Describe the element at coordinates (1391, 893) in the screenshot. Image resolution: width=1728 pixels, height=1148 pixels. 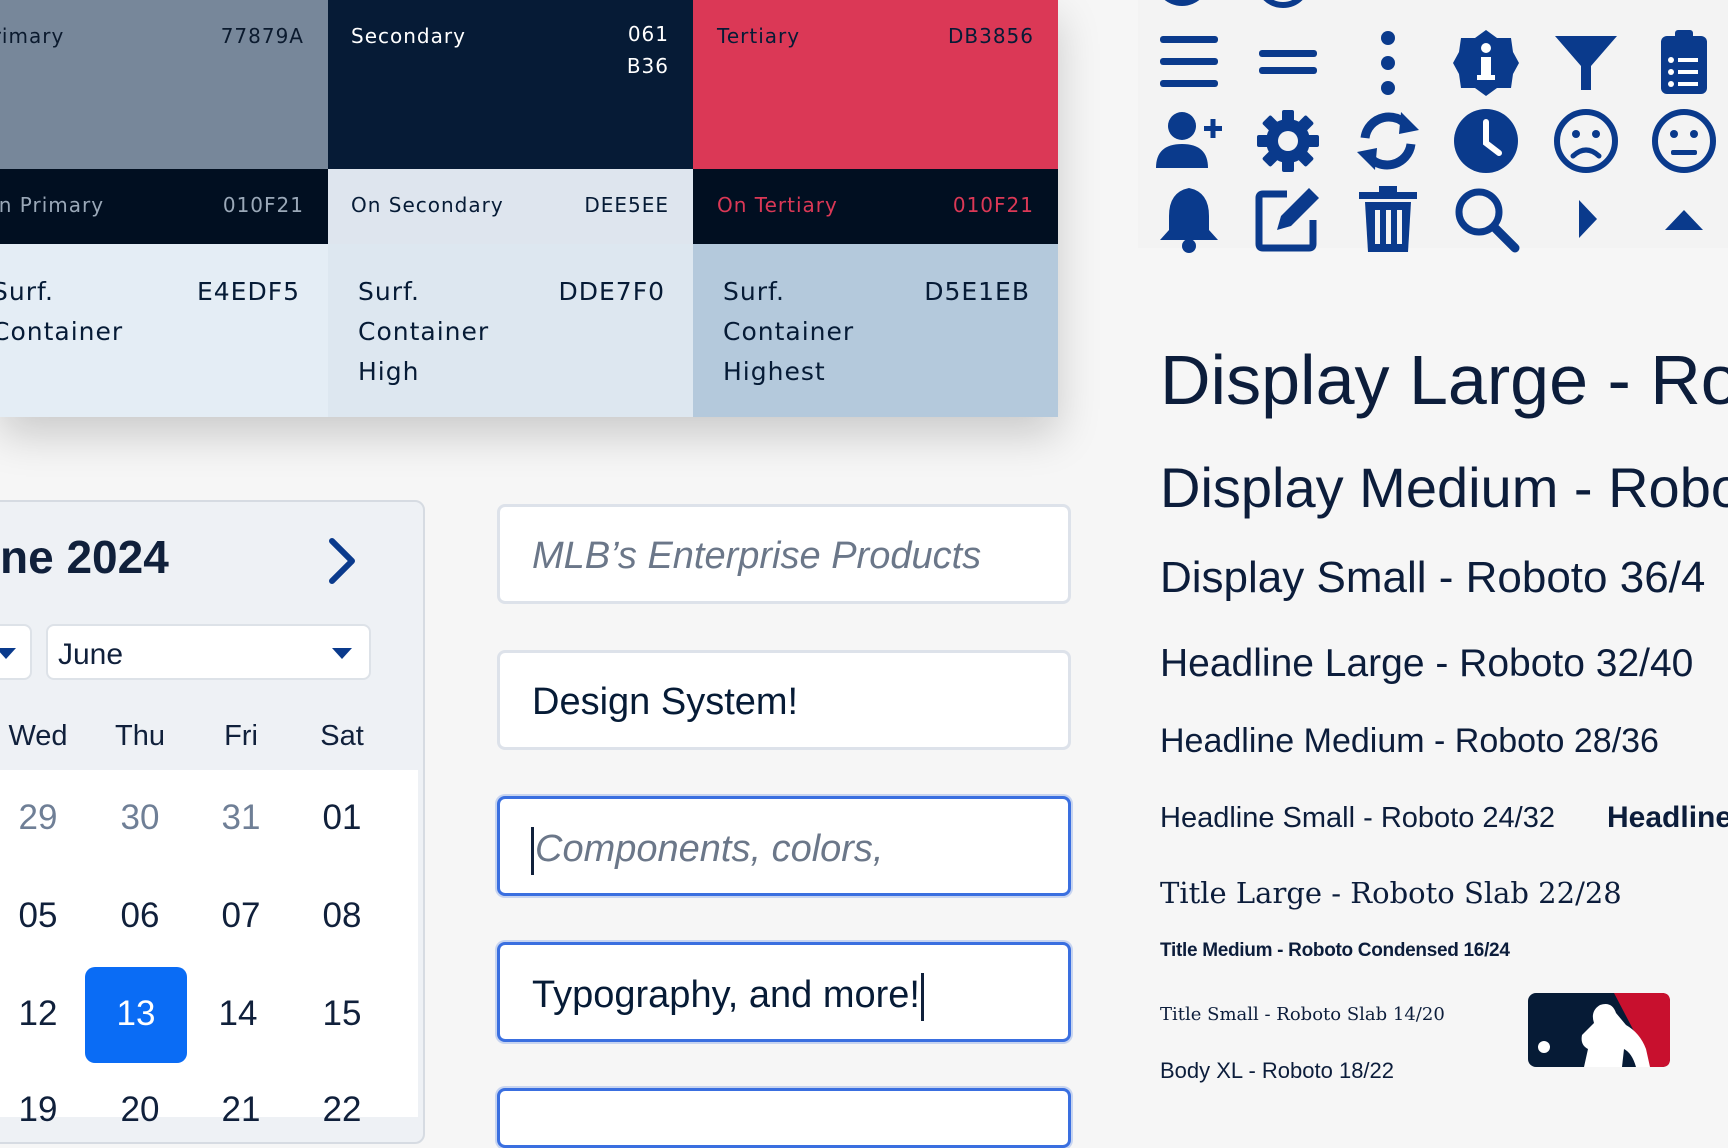
I see `type-title-large: Title Large - Roboto Slab 22/28` at that location.